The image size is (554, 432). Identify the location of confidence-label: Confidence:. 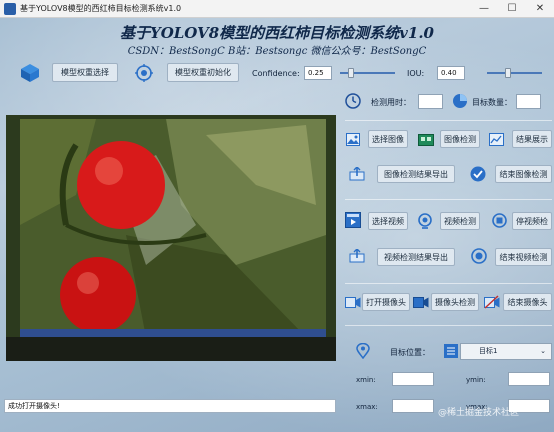
(276, 73).